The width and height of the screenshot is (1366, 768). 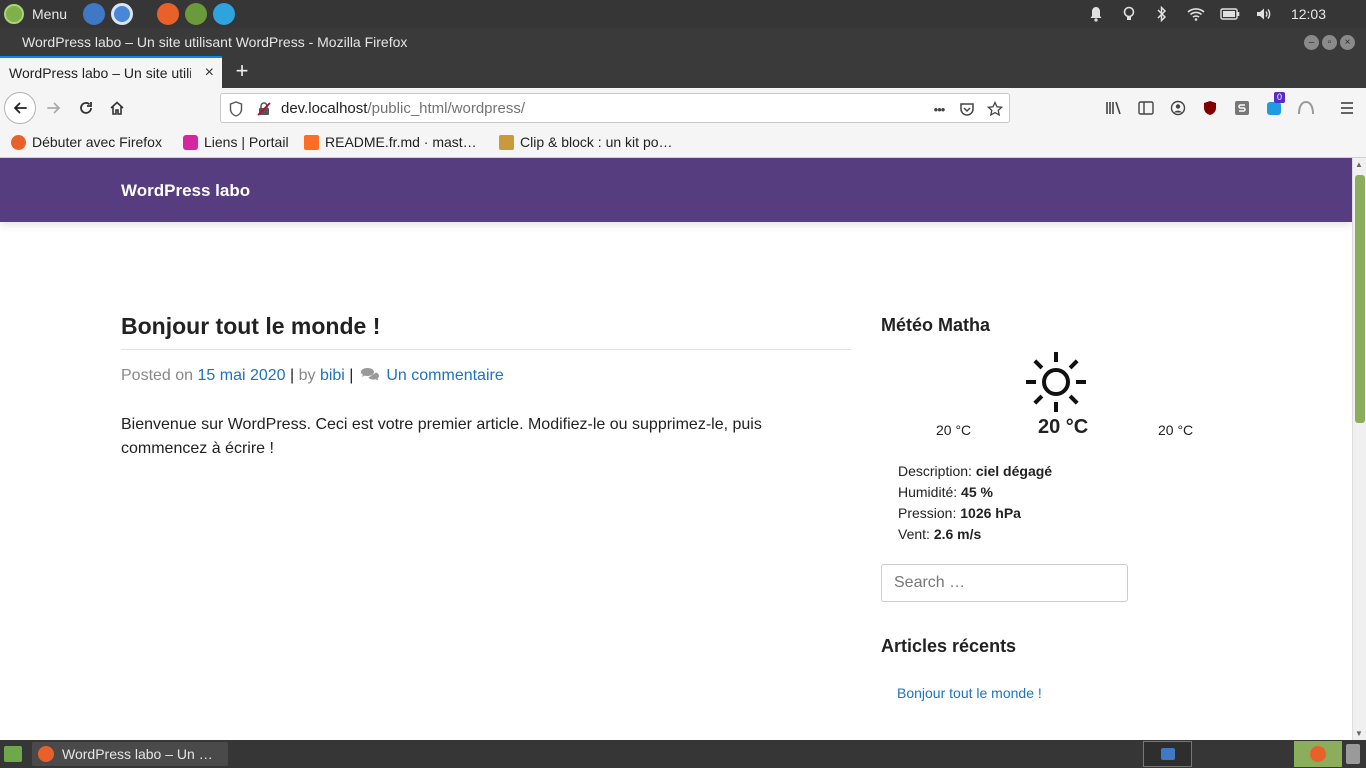 What do you see at coordinates (1014, 471) in the screenshot?
I see `weather-row-value: ciel dégagé` at bounding box center [1014, 471].